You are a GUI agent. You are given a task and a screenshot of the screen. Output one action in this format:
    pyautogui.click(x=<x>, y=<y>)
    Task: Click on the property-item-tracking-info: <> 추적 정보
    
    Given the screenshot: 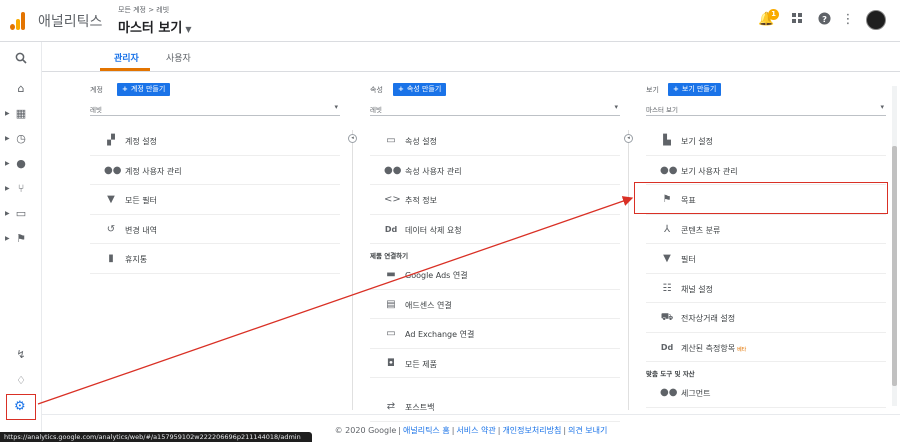 What is the action you would take?
    pyautogui.click(x=495, y=200)
    